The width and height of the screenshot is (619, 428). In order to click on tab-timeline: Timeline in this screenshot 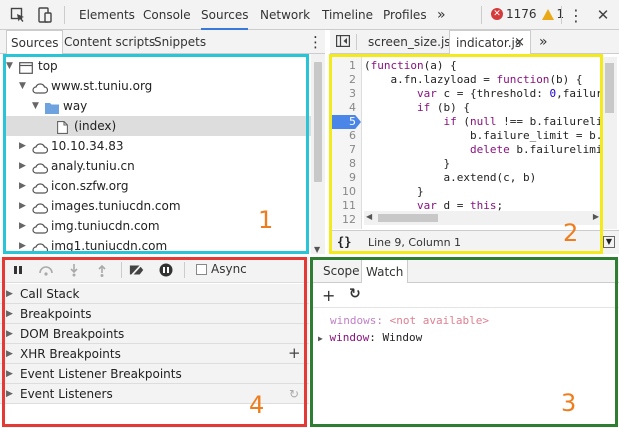, I will do `click(347, 15)`.